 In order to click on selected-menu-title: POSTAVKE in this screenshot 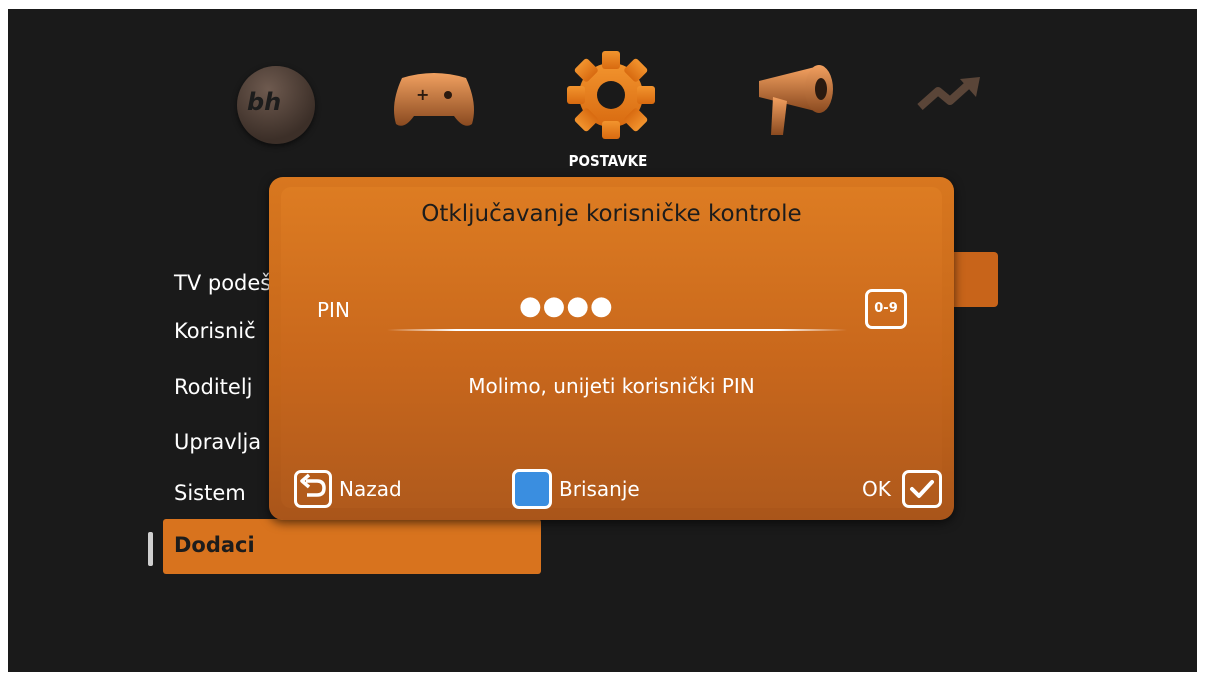, I will do `click(608, 161)`.